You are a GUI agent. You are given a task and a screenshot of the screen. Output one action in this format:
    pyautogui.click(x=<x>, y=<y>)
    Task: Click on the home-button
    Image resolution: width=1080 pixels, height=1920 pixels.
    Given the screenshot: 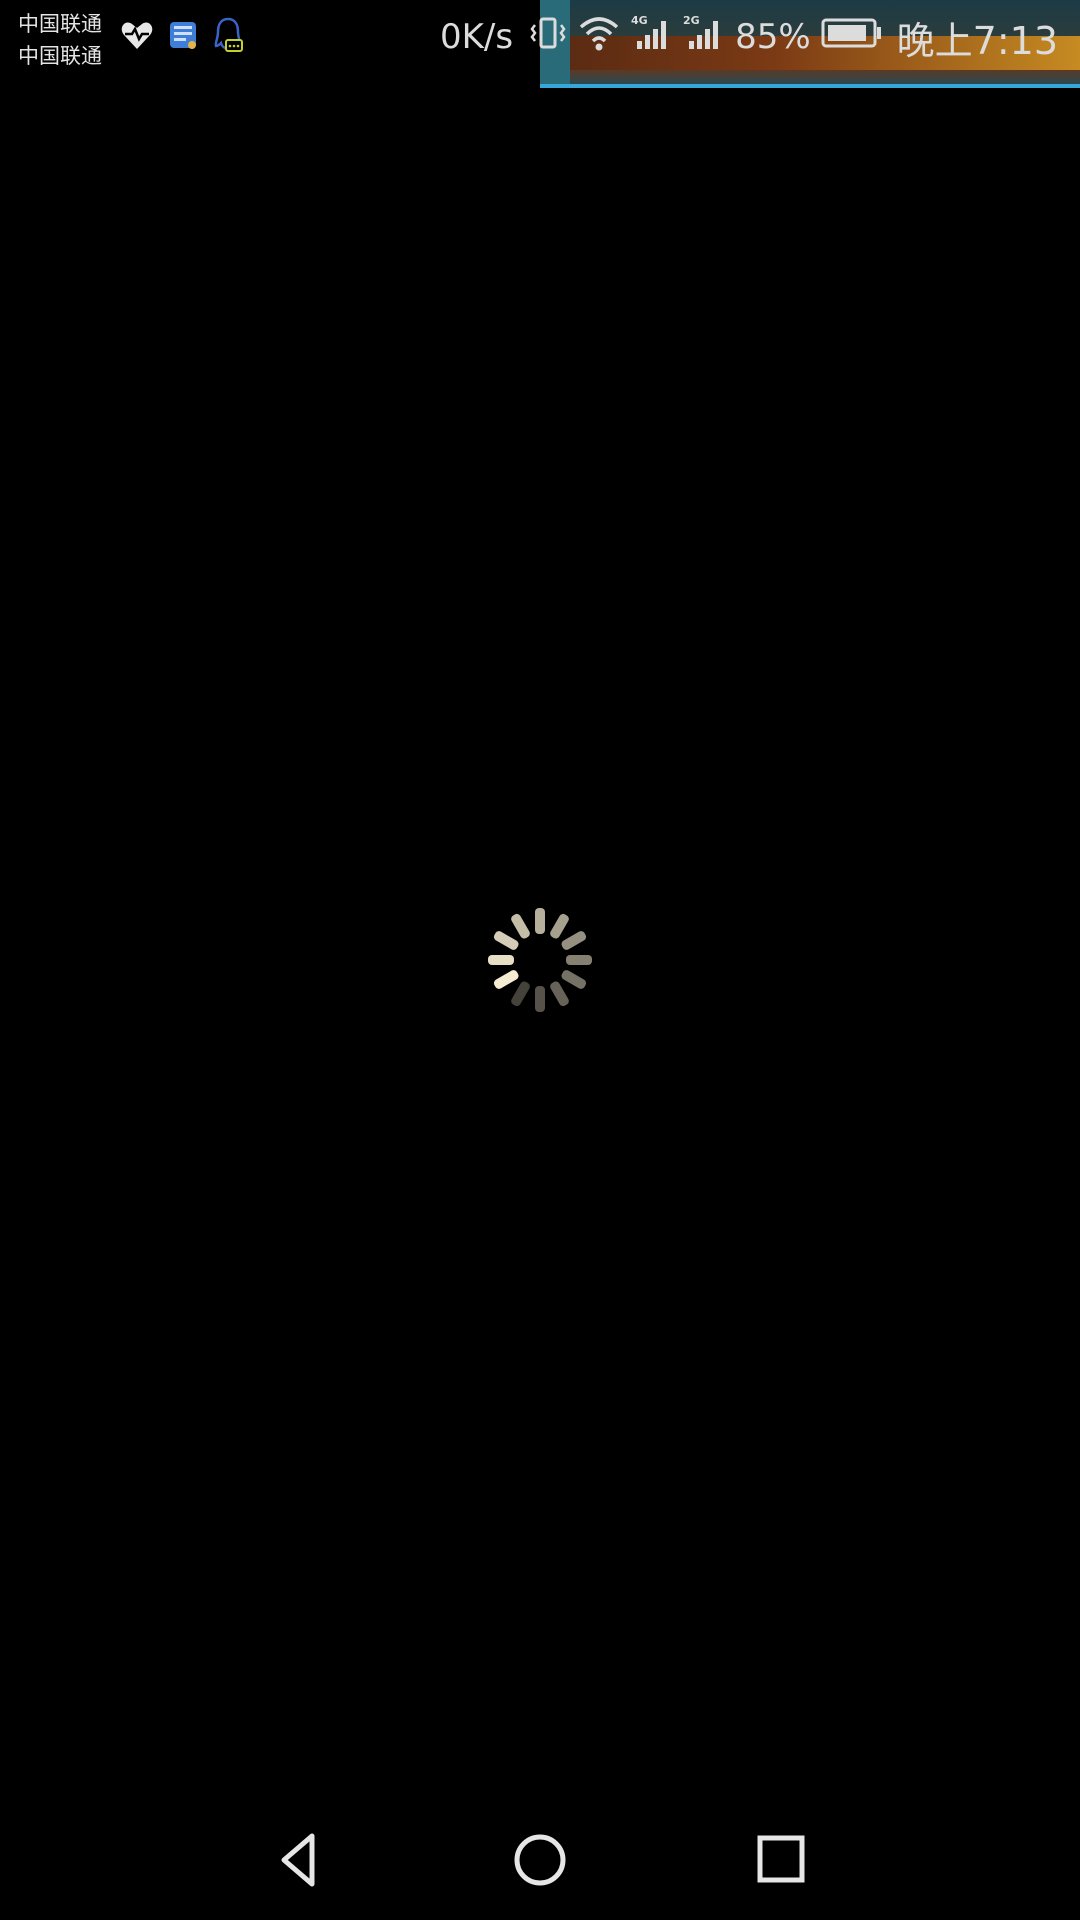 What is the action you would take?
    pyautogui.click(x=540, y=1860)
    